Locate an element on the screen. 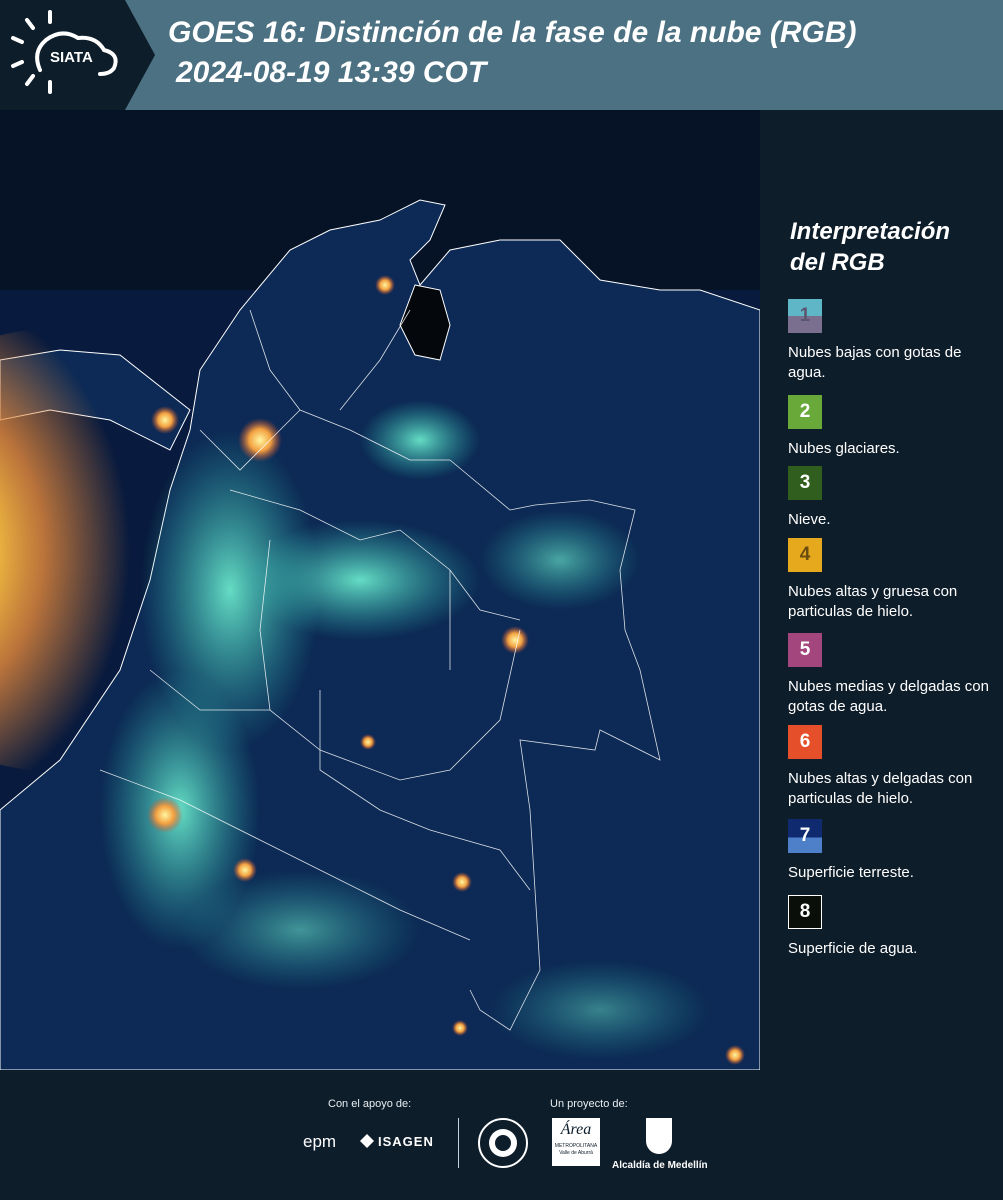  legend-item-2: 2 Nubes glaciares. is located at coordinates (893, 427).